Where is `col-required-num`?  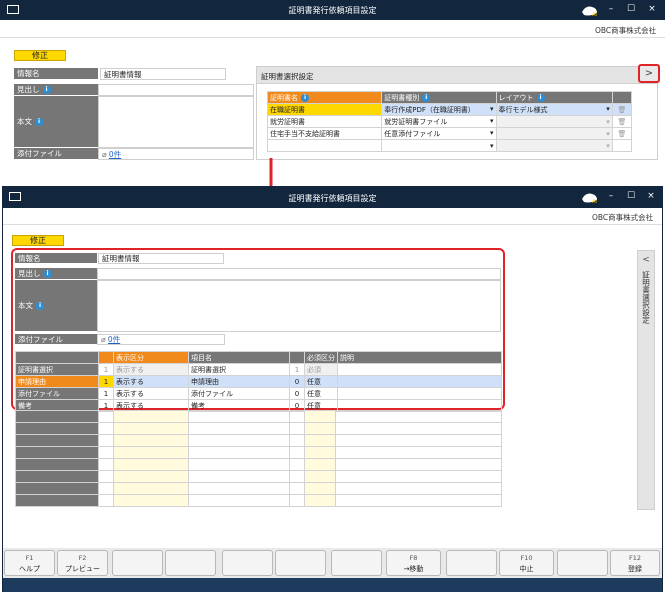 col-required-num is located at coordinates (297, 357).